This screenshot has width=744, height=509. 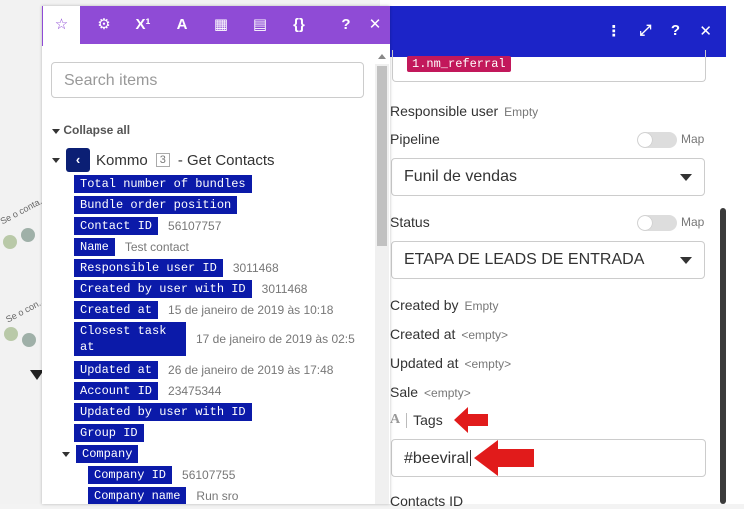 I want to click on pipeline-map-toggle, so click(x=657, y=140).